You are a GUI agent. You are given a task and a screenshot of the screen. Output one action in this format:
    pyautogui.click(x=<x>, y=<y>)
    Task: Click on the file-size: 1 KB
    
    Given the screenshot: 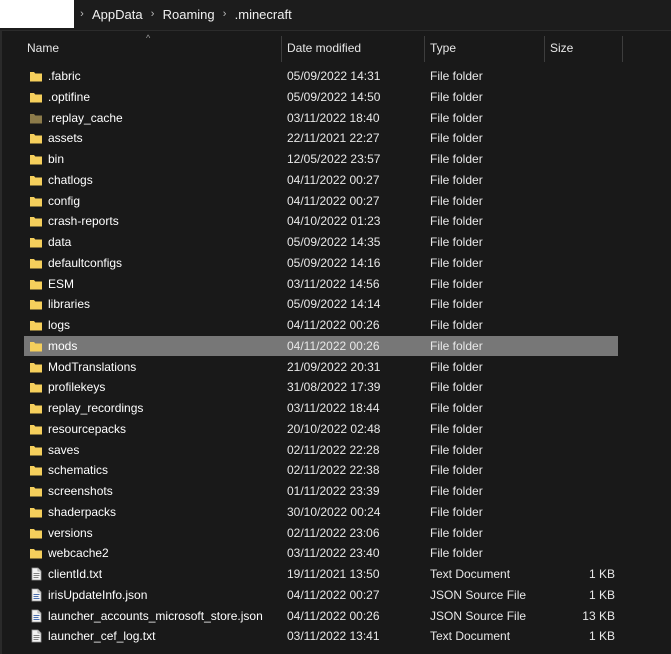 What is the action you would take?
    pyautogui.click(x=601, y=594)
    